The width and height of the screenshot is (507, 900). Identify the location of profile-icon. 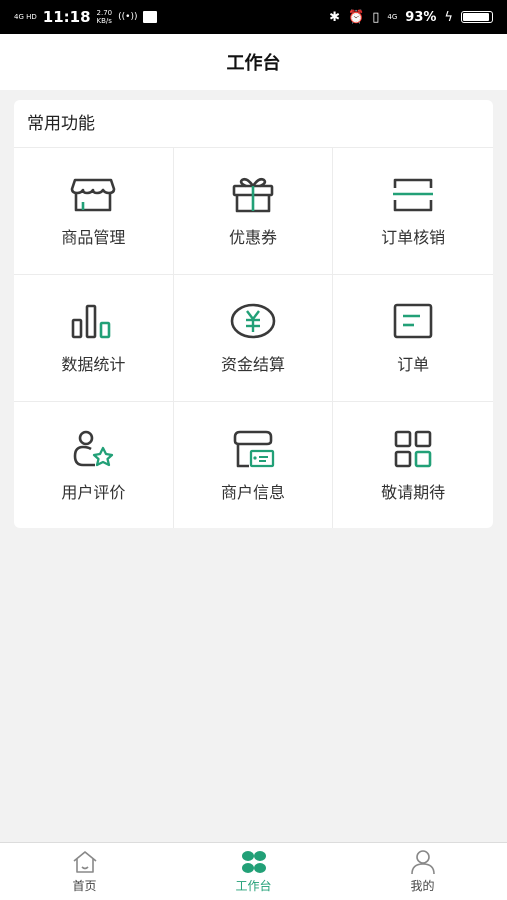
(422, 862).